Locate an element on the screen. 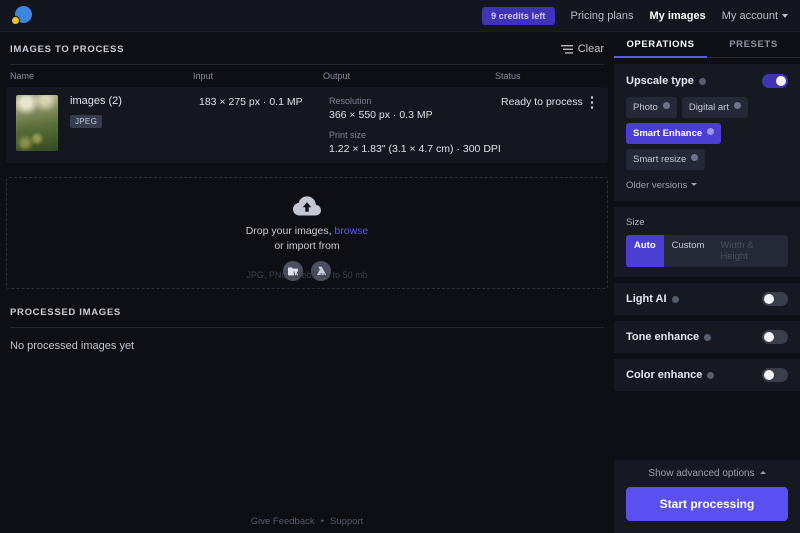  column-header-name: Name is located at coordinates (22, 76).